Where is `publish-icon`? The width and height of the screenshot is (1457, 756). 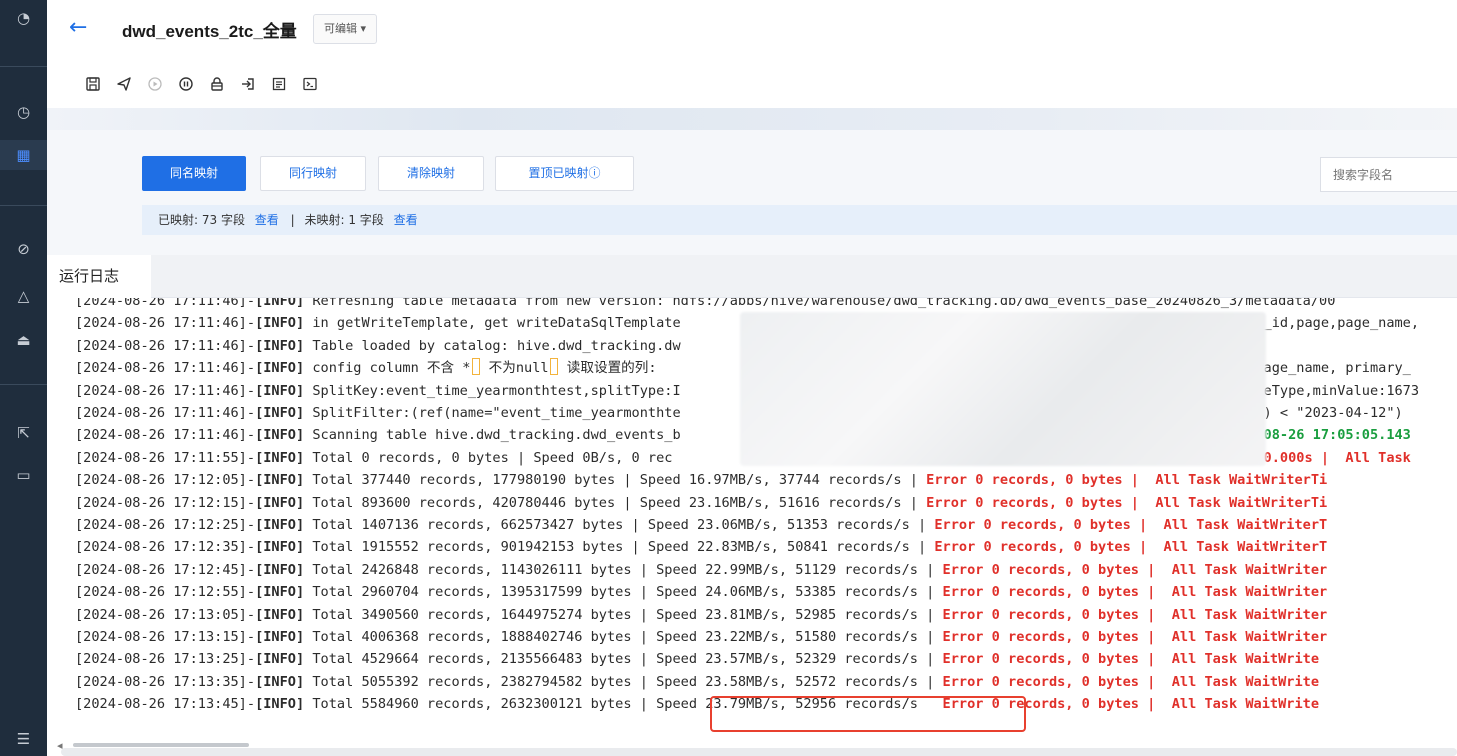
publish-icon is located at coordinates (123, 84).